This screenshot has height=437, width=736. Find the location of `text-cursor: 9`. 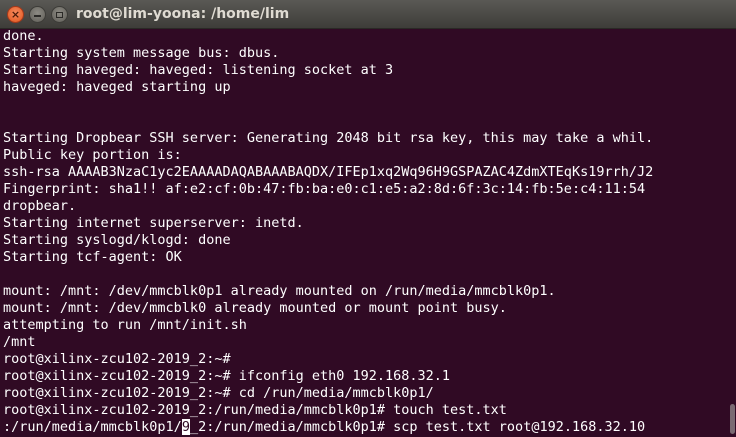

text-cursor: 9 is located at coordinates (185, 427).